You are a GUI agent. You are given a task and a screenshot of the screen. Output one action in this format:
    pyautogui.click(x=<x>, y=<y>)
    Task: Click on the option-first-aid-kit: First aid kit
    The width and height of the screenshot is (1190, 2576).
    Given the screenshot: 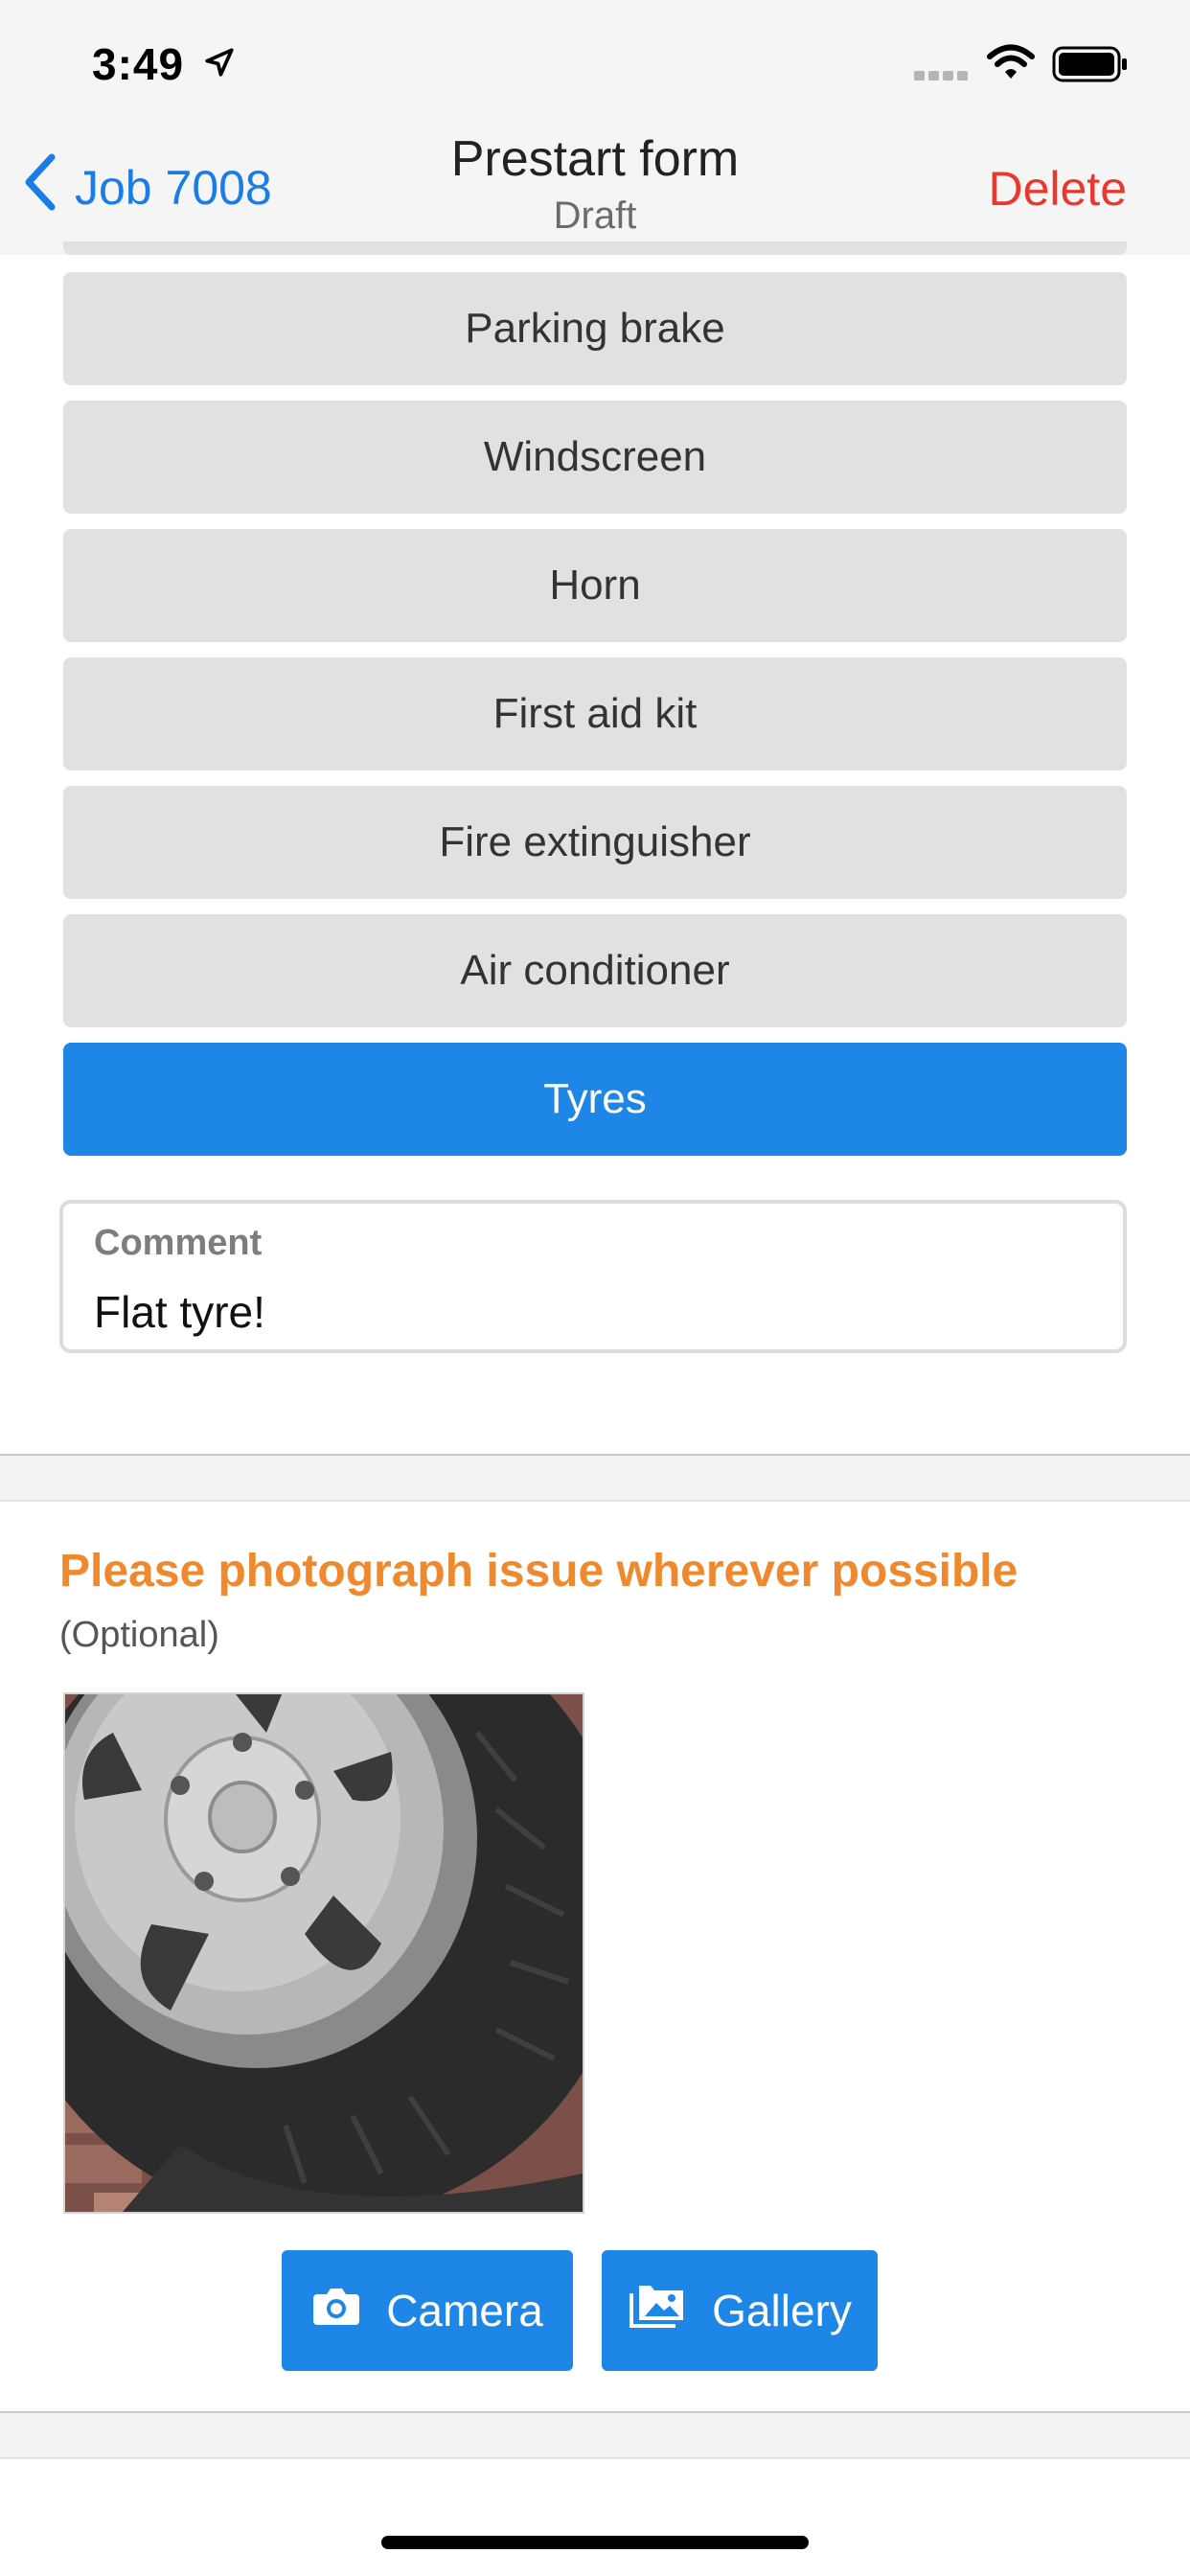 What is the action you would take?
    pyautogui.click(x=595, y=713)
    